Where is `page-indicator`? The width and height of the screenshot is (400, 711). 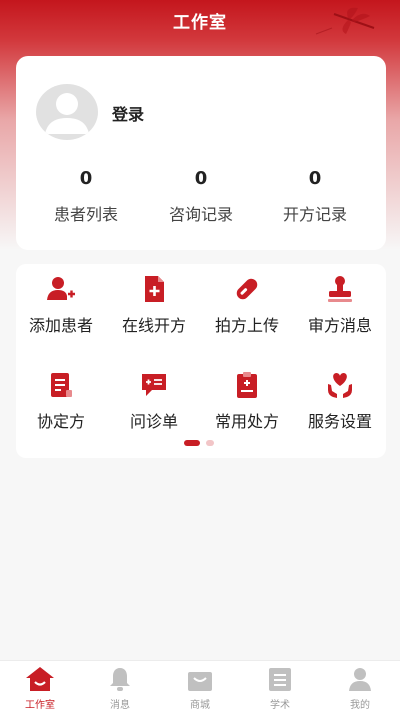 page-indicator is located at coordinates (199, 443).